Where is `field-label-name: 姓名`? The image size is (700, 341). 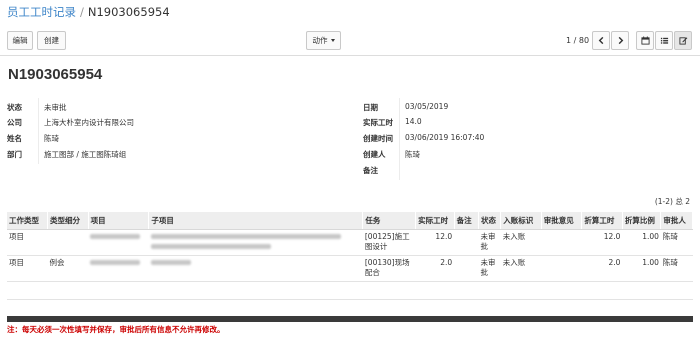
field-label-name: 姓名 is located at coordinates (14, 138).